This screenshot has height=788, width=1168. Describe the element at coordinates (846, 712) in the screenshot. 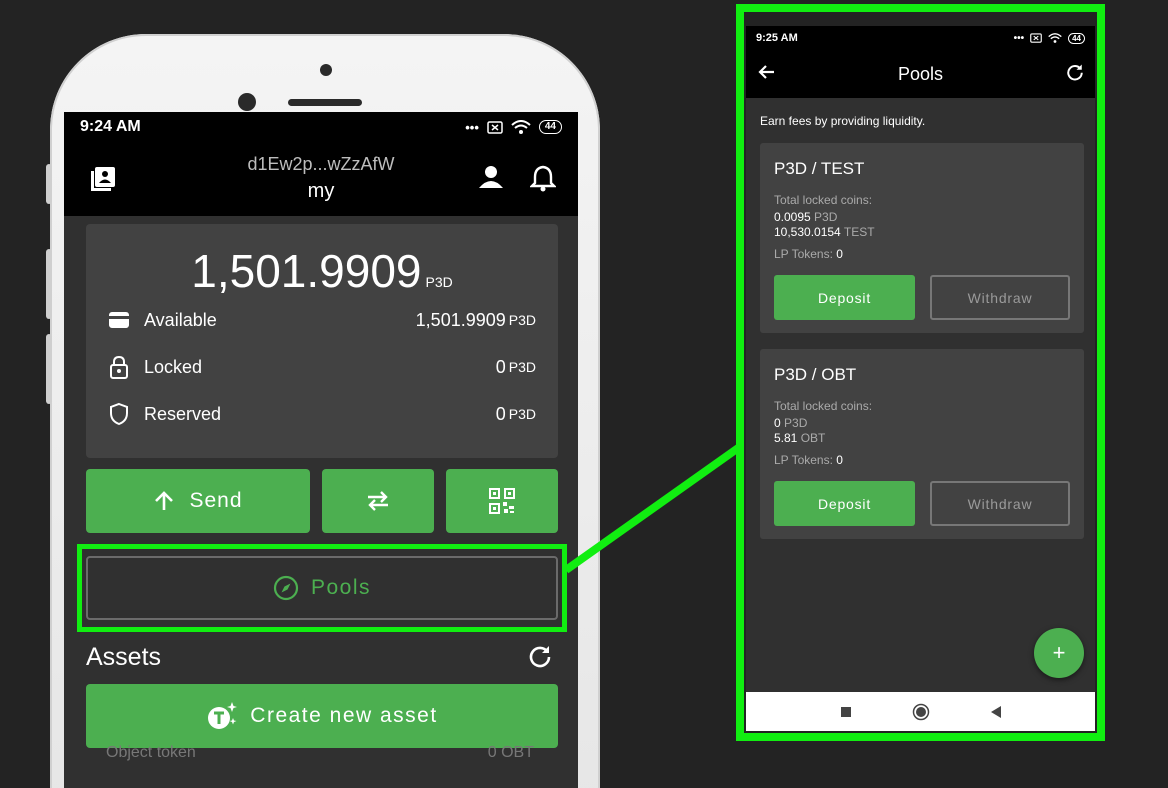

I see `recents-square-icon` at that location.